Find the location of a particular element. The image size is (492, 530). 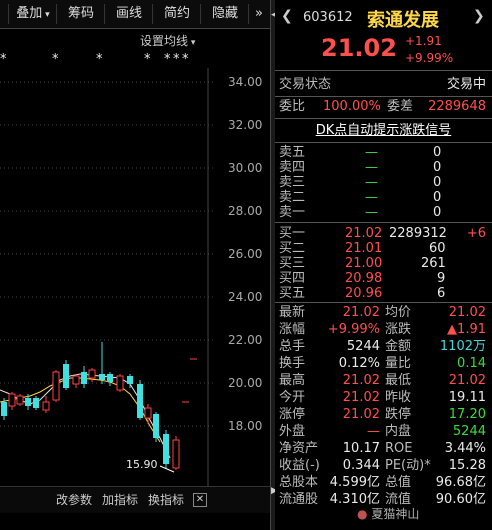

stat-row: 最高 21.02 最低 21.02 is located at coordinates (383, 380).